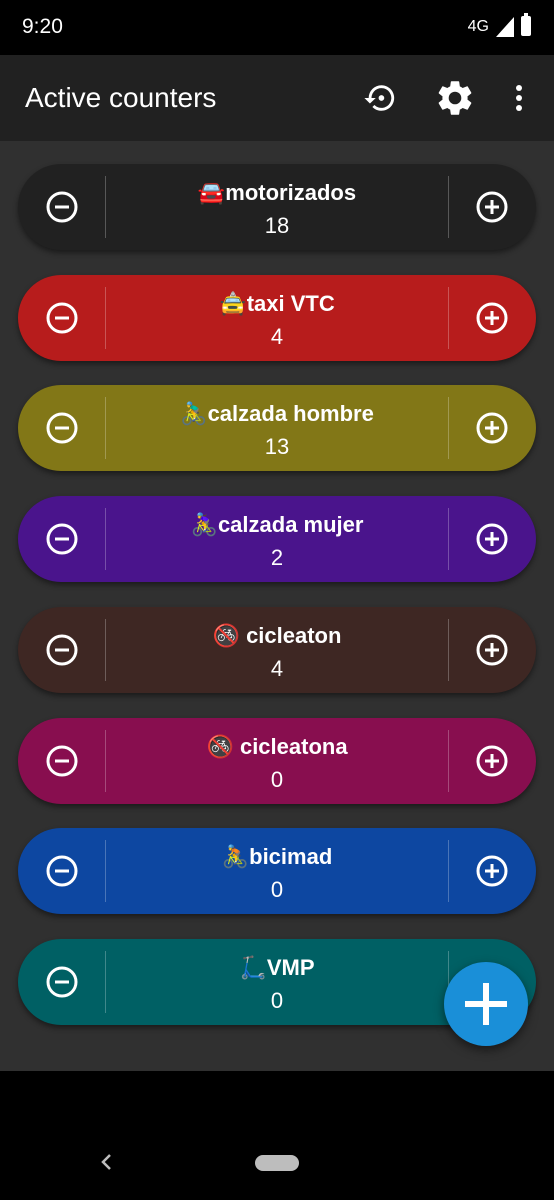 Image resolution: width=554 pixels, height=1200 pixels. What do you see at coordinates (211, 192) in the screenshot?
I see `counter-emoji: 🚘` at bounding box center [211, 192].